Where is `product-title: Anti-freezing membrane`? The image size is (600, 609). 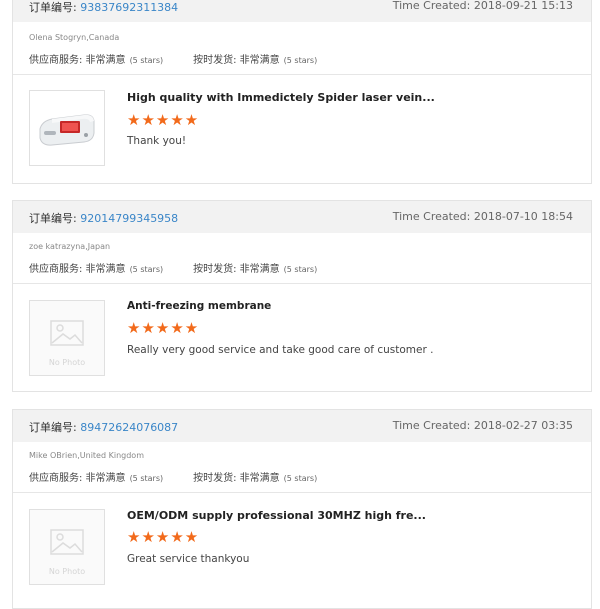 product-title: Anti-freezing membrane is located at coordinates (199, 306).